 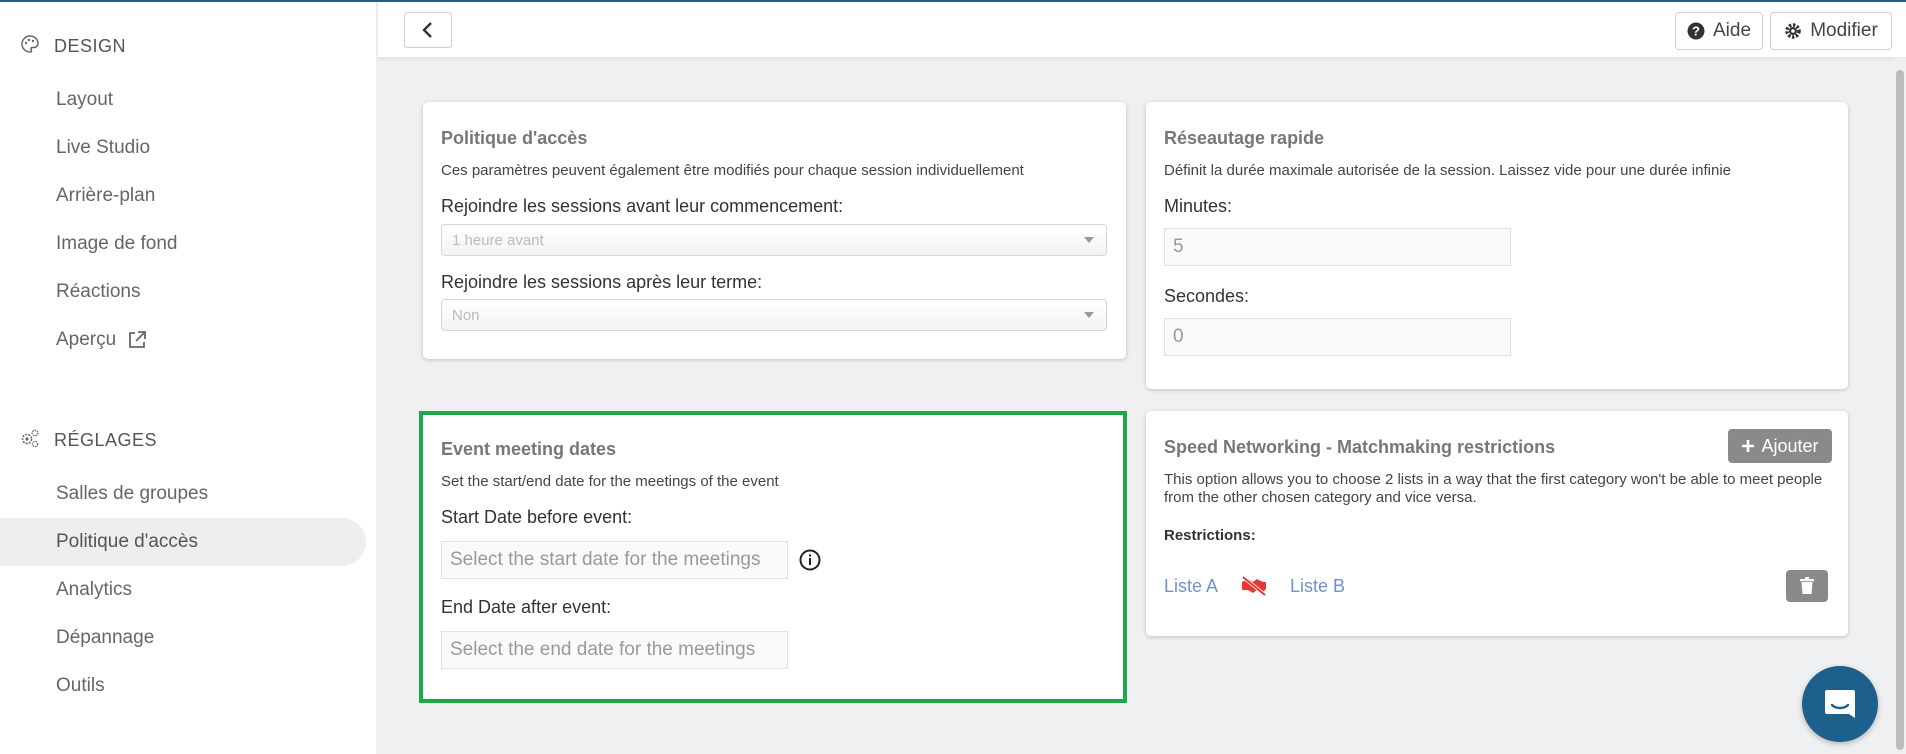 I want to click on chevron-left-icon, so click(x=427, y=30).